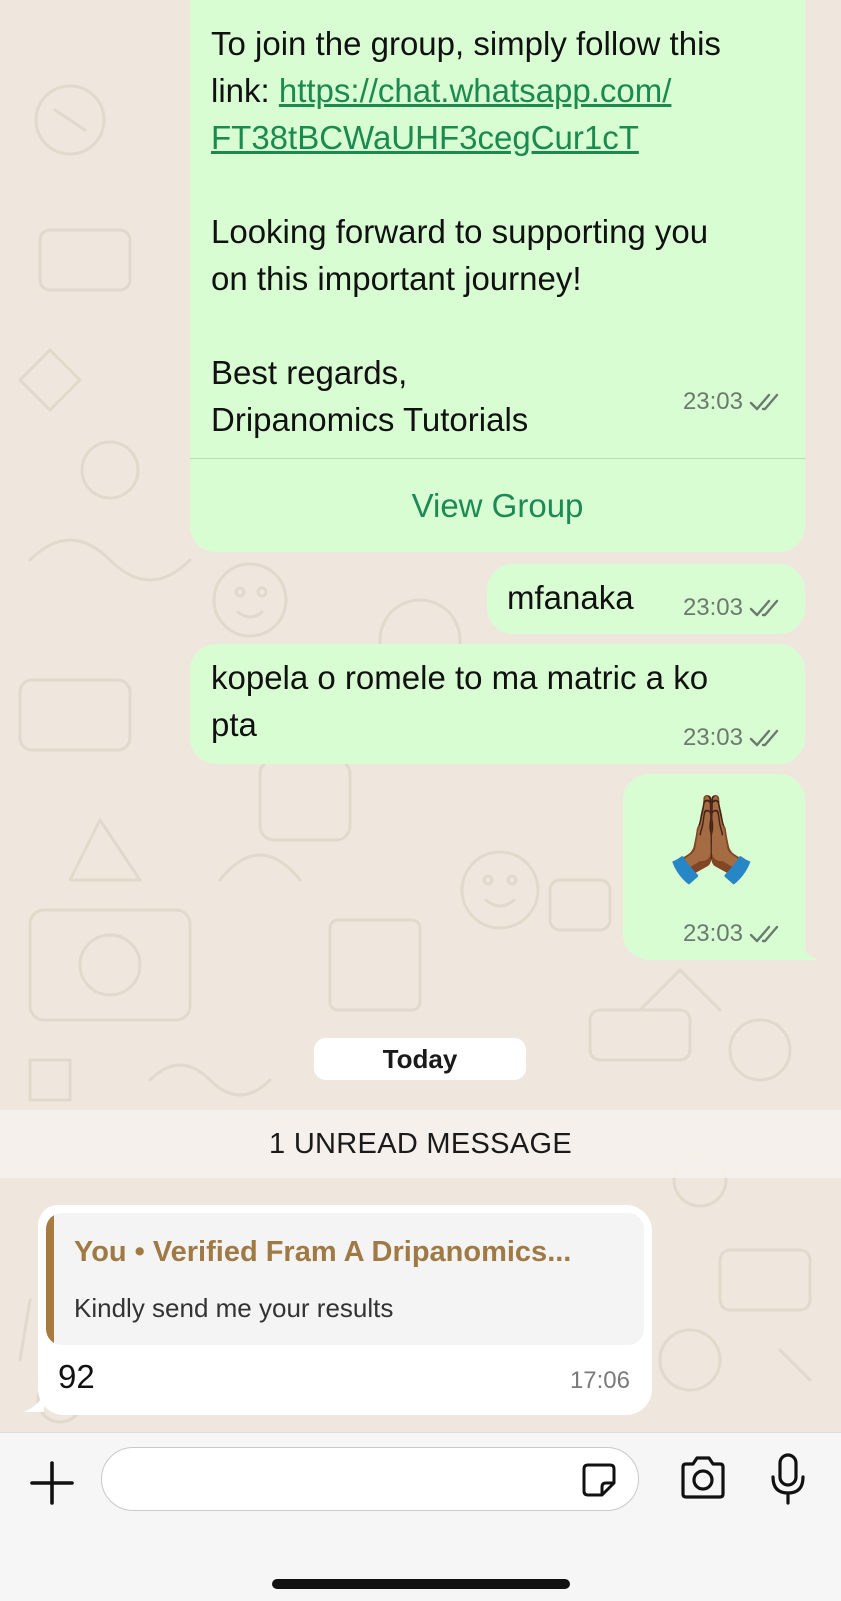 The width and height of the screenshot is (841, 1601). What do you see at coordinates (420, 1059) in the screenshot?
I see `date-separator: Today` at bounding box center [420, 1059].